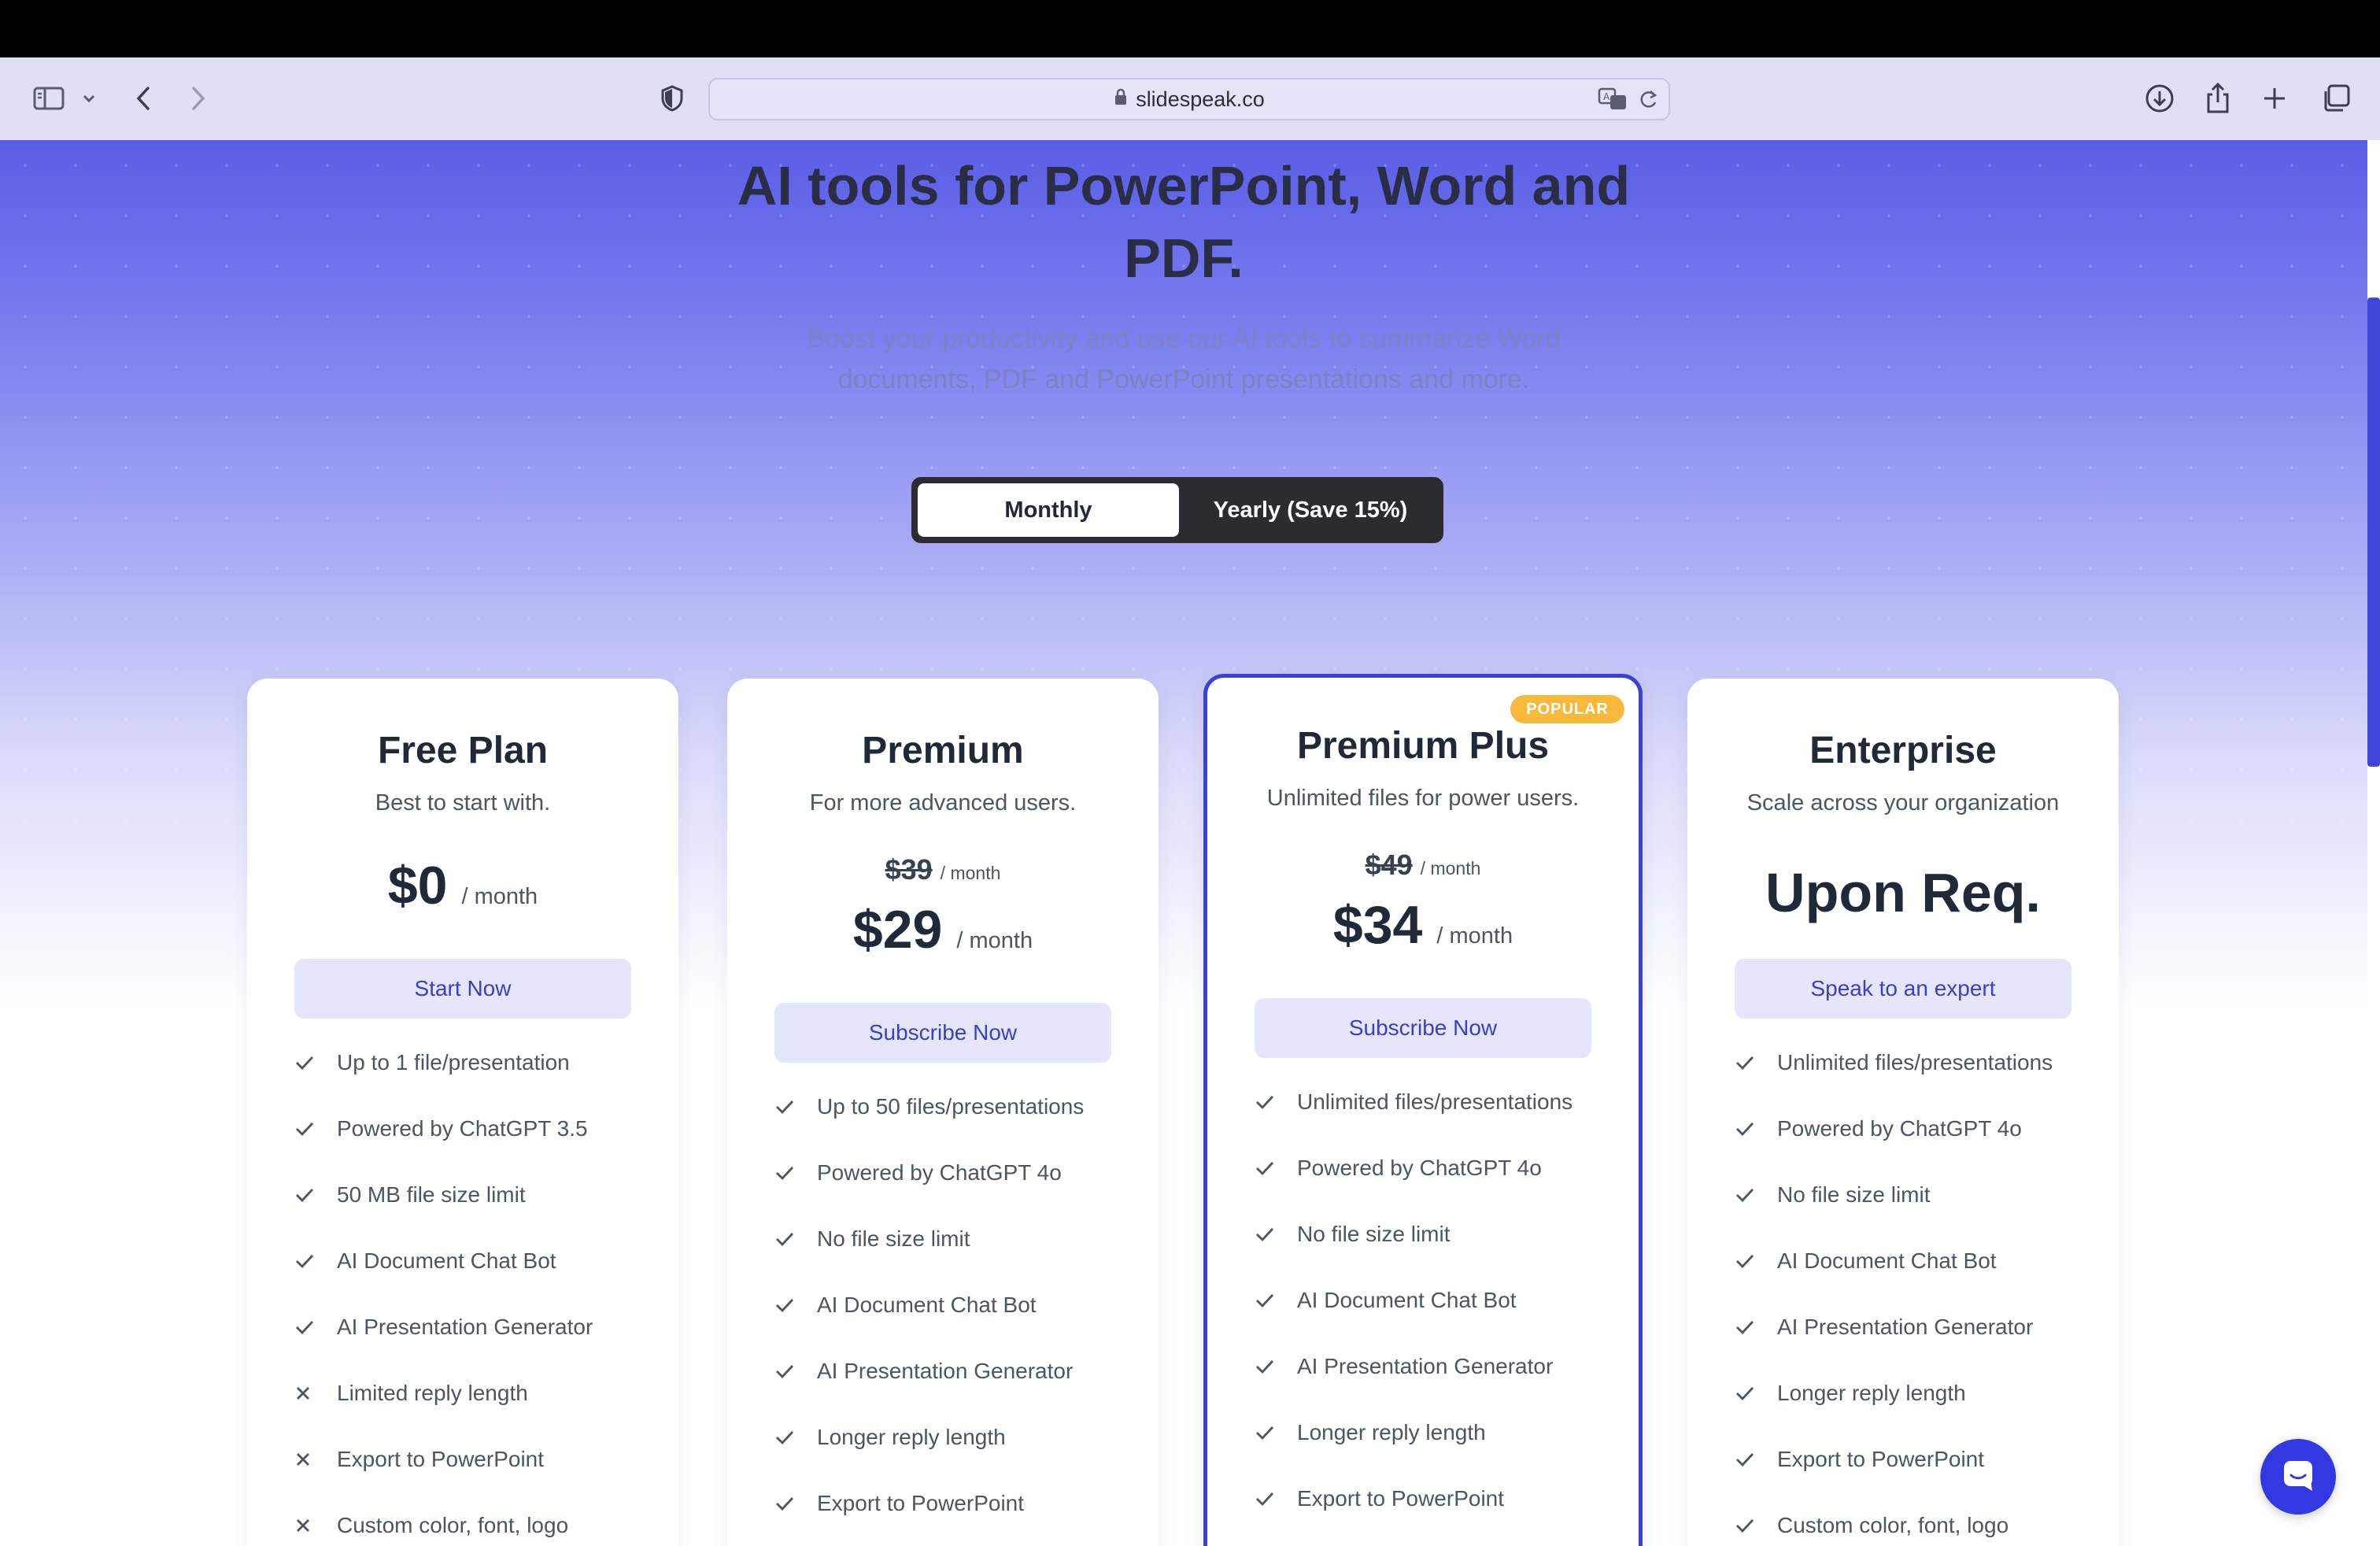  Describe the element at coordinates (1606, 96) in the screenshot. I see `svg-text: A` at that location.